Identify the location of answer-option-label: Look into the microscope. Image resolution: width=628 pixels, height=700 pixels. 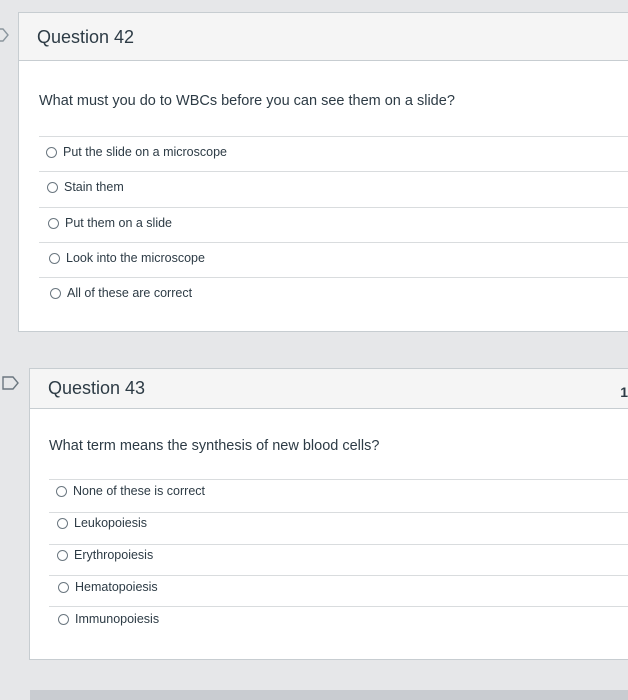
(135, 258).